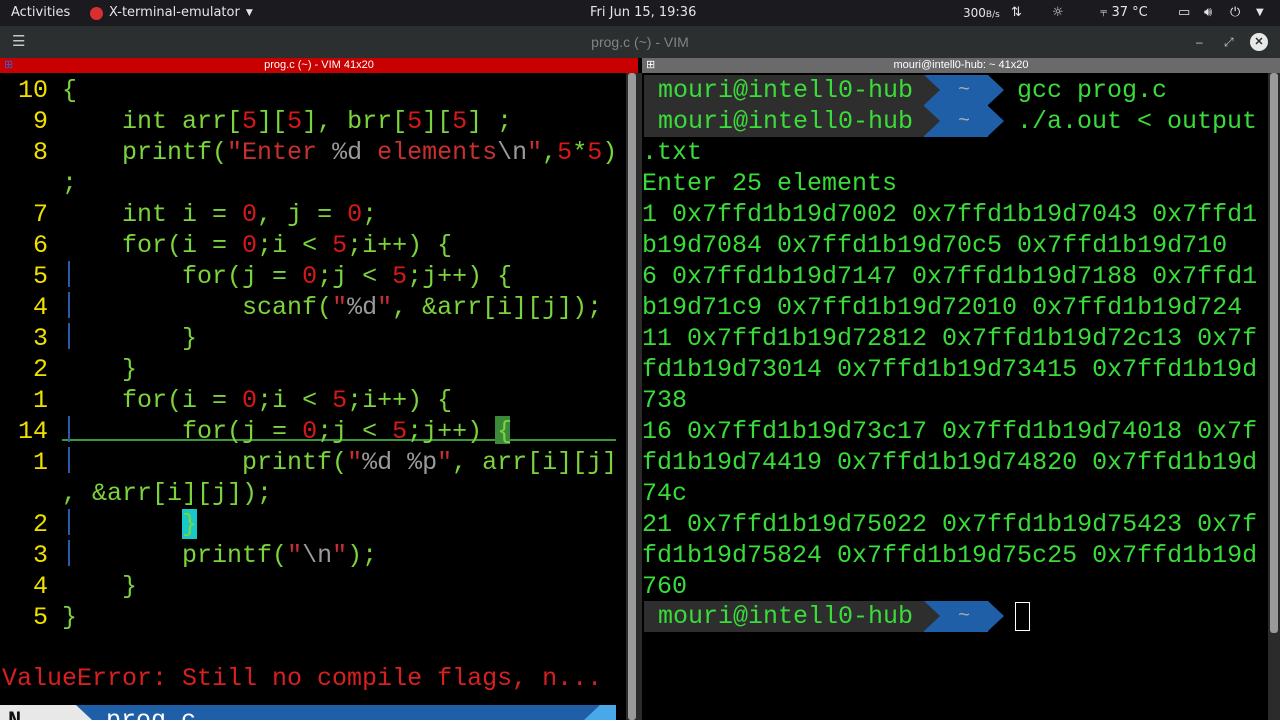 The height and width of the screenshot is (720, 1280). Describe the element at coordinates (1137, 121) in the screenshot. I see `command-text: ./a.out < output` at that location.